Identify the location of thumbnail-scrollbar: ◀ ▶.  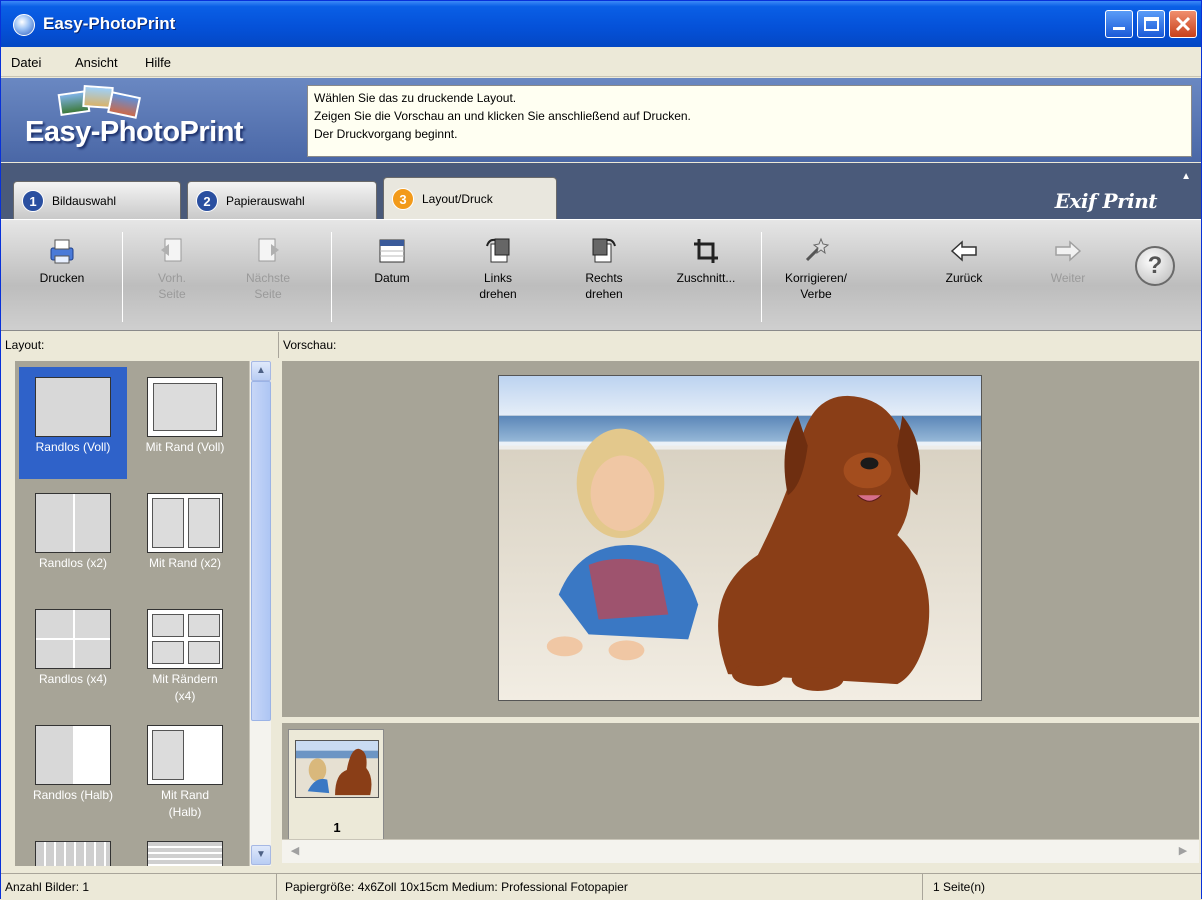
(740, 851).